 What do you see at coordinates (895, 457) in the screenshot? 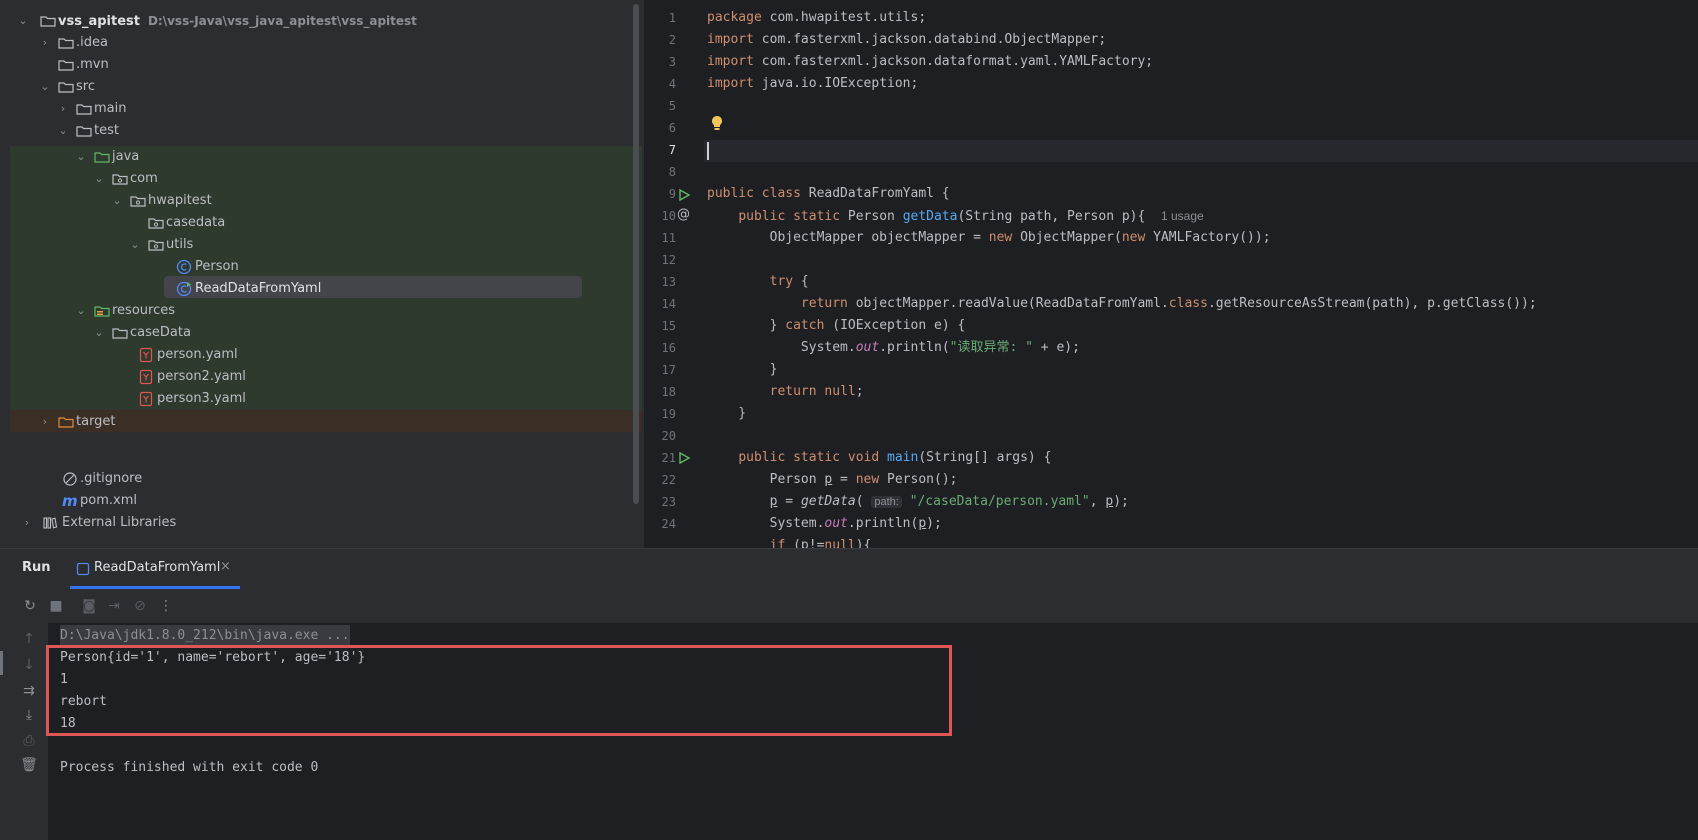
I see `code-line: public static void main(String[] args) {` at bounding box center [895, 457].